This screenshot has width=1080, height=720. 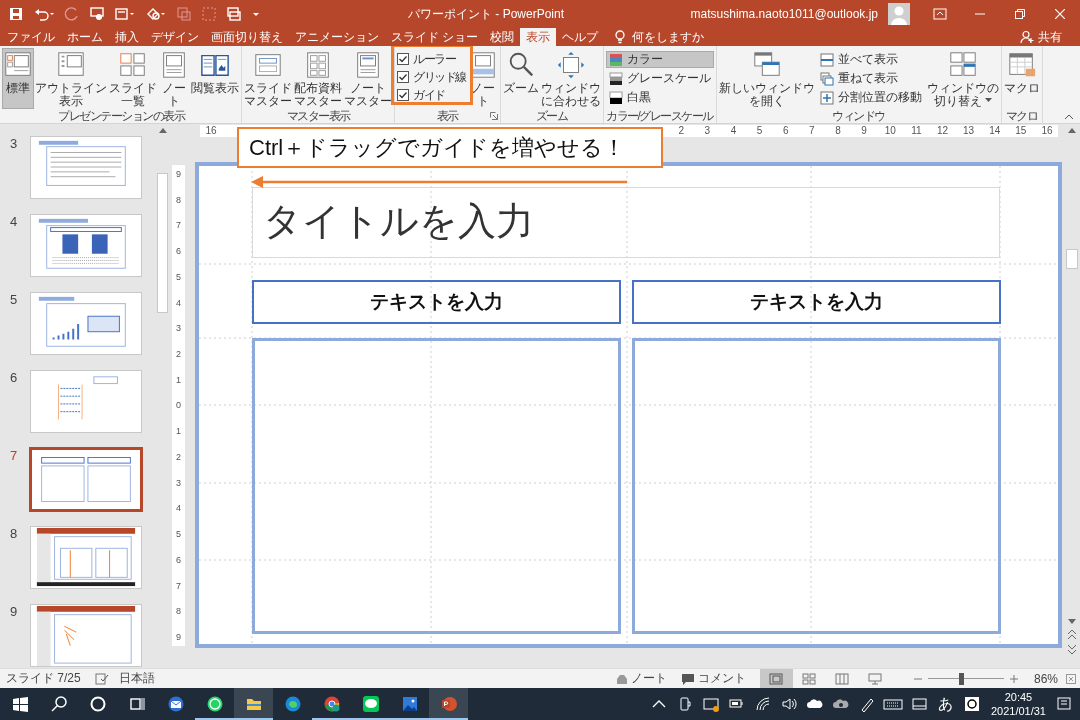 What do you see at coordinates (940, 14) in the screenshot?
I see `ribbon-display-icon` at bounding box center [940, 14].